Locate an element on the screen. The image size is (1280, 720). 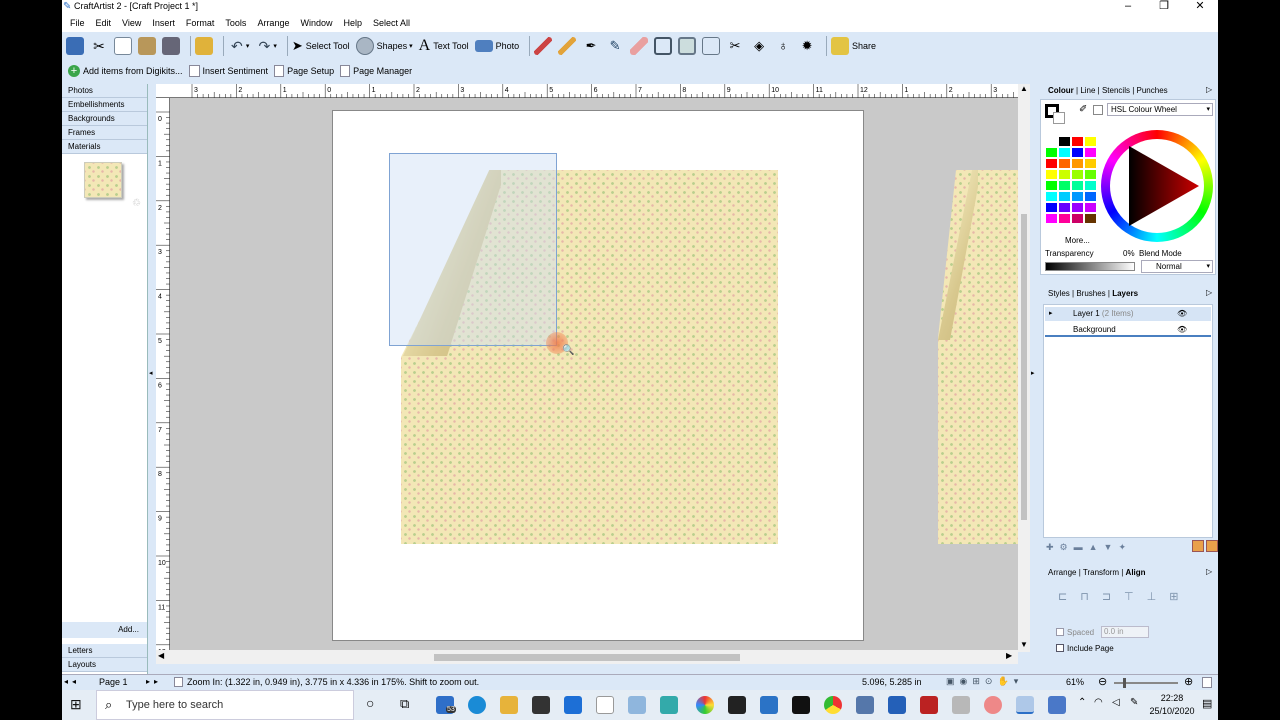
text-tool-button: A Text Tool is located at coordinates (444, 46).